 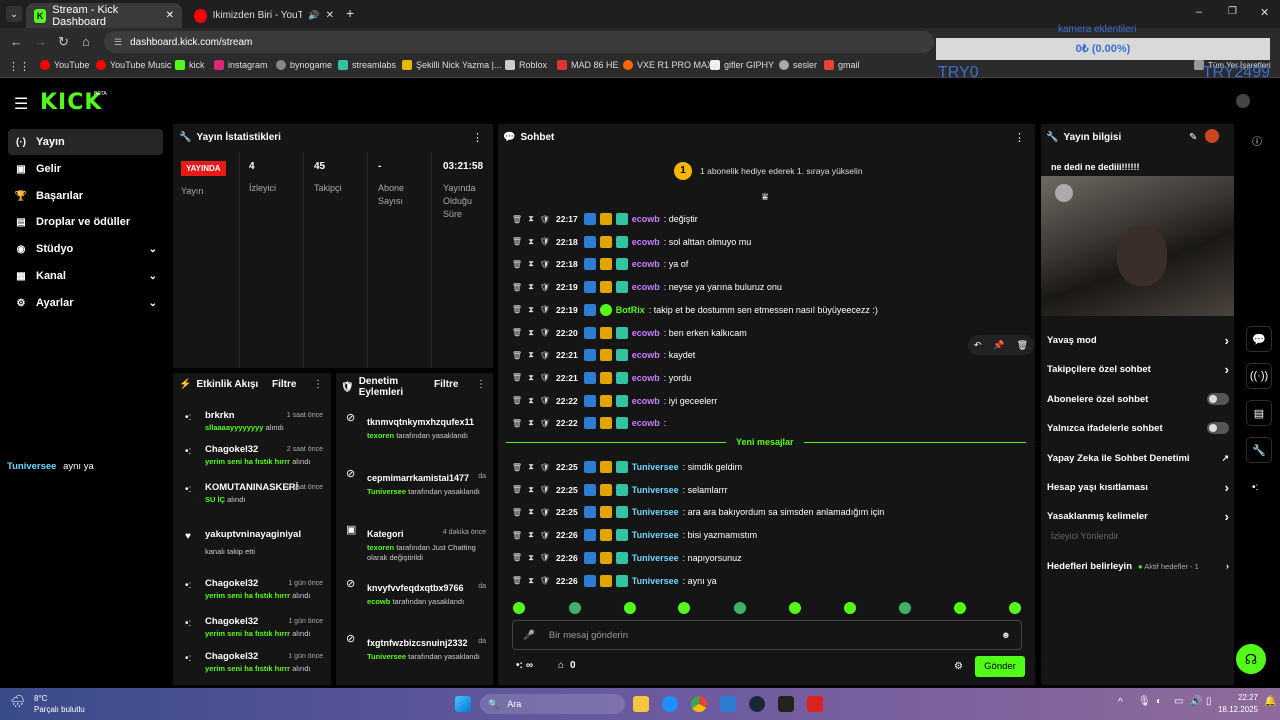 What do you see at coordinates (699, 704) in the screenshot?
I see `chrome-icon` at bounding box center [699, 704].